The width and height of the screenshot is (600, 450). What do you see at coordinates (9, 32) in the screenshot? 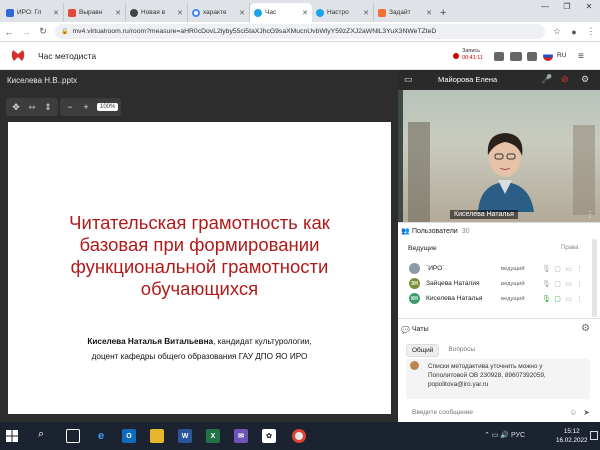
I see `back-icon: ←` at bounding box center [9, 32].